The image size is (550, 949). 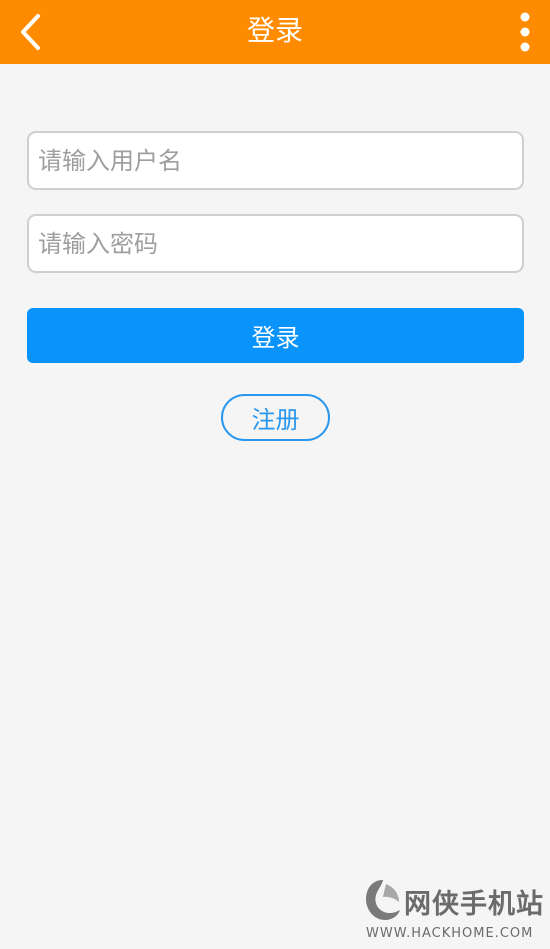 What do you see at coordinates (275, 243) in the screenshot?
I see `password-input` at bounding box center [275, 243].